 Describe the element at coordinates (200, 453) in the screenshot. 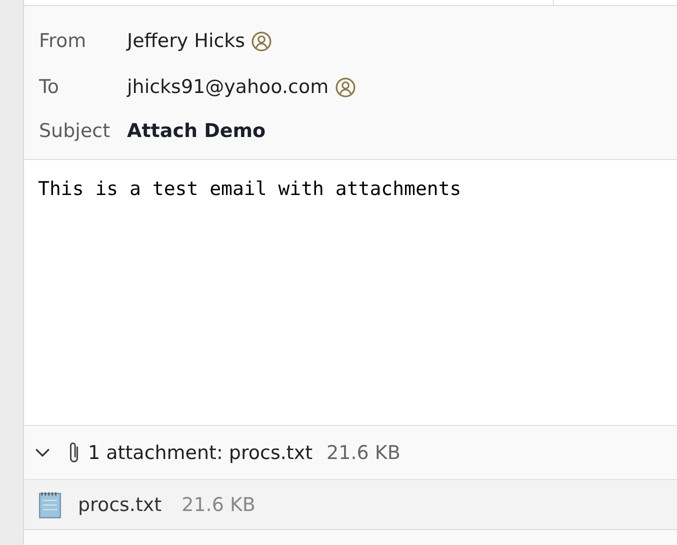

I see `attachment-summary: 1 attachment: procs.txt` at that location.